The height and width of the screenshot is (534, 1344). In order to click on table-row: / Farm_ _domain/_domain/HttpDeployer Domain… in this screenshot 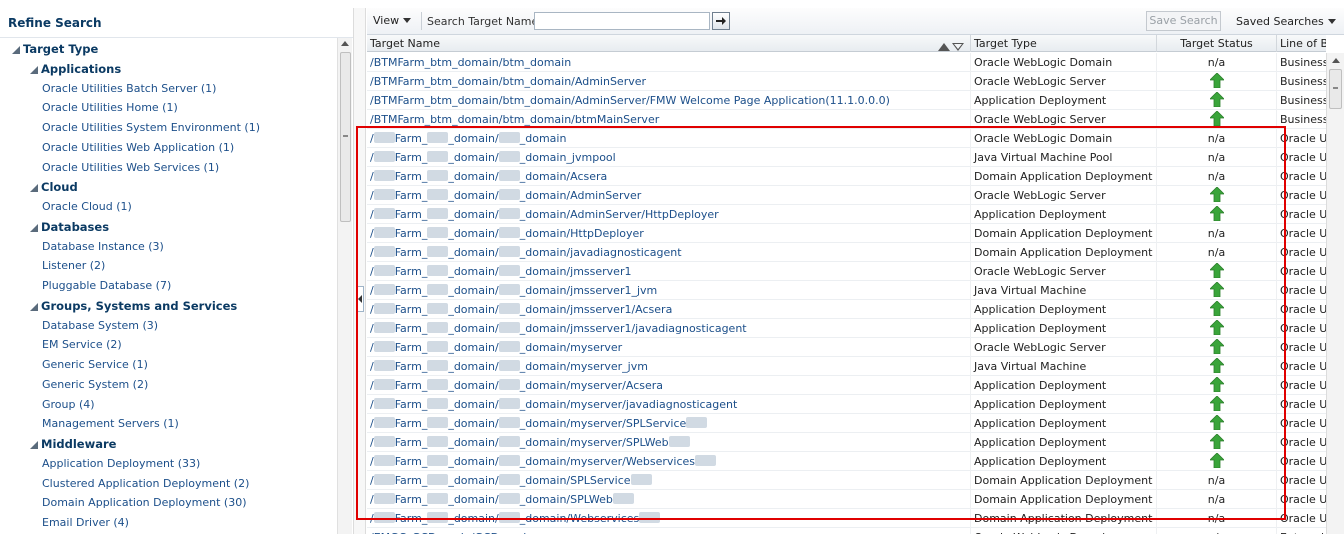, I will do `click(846, 233)`.